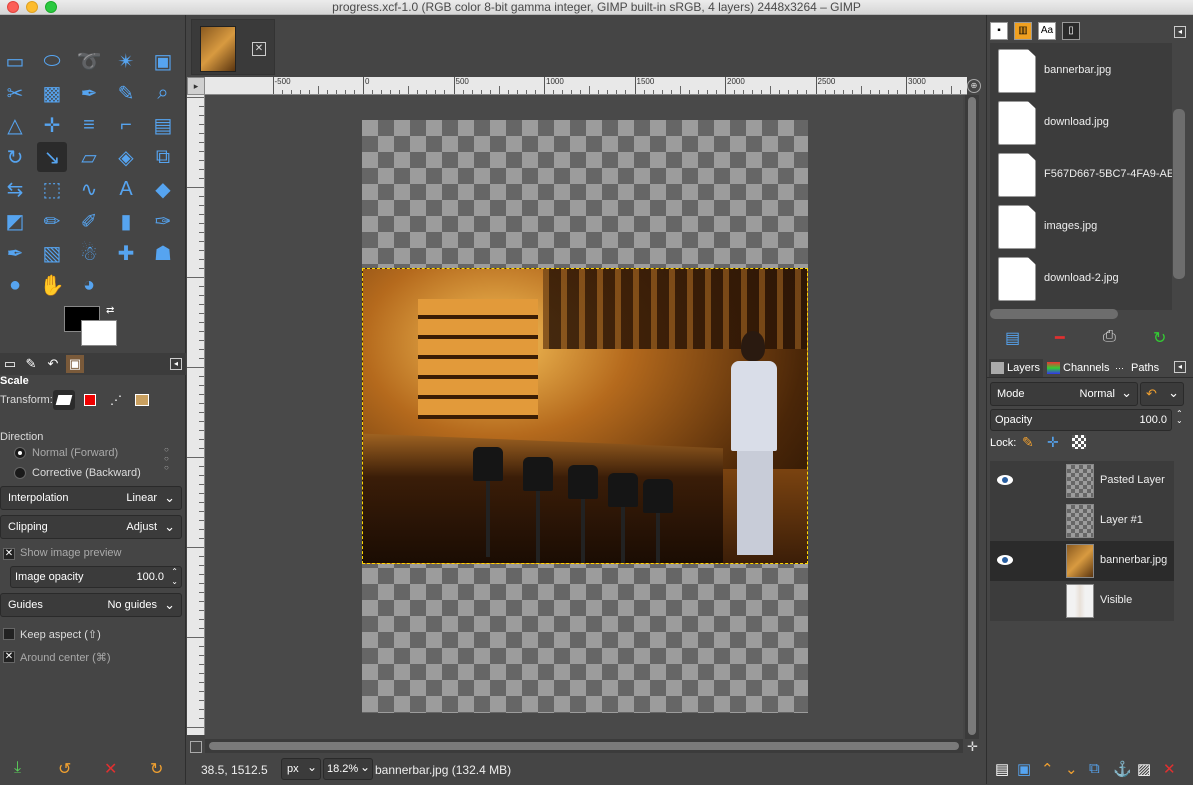 This screenshot has height=785, width=1193. I want to click on perspective-icon: ◈, so click(126, 157).